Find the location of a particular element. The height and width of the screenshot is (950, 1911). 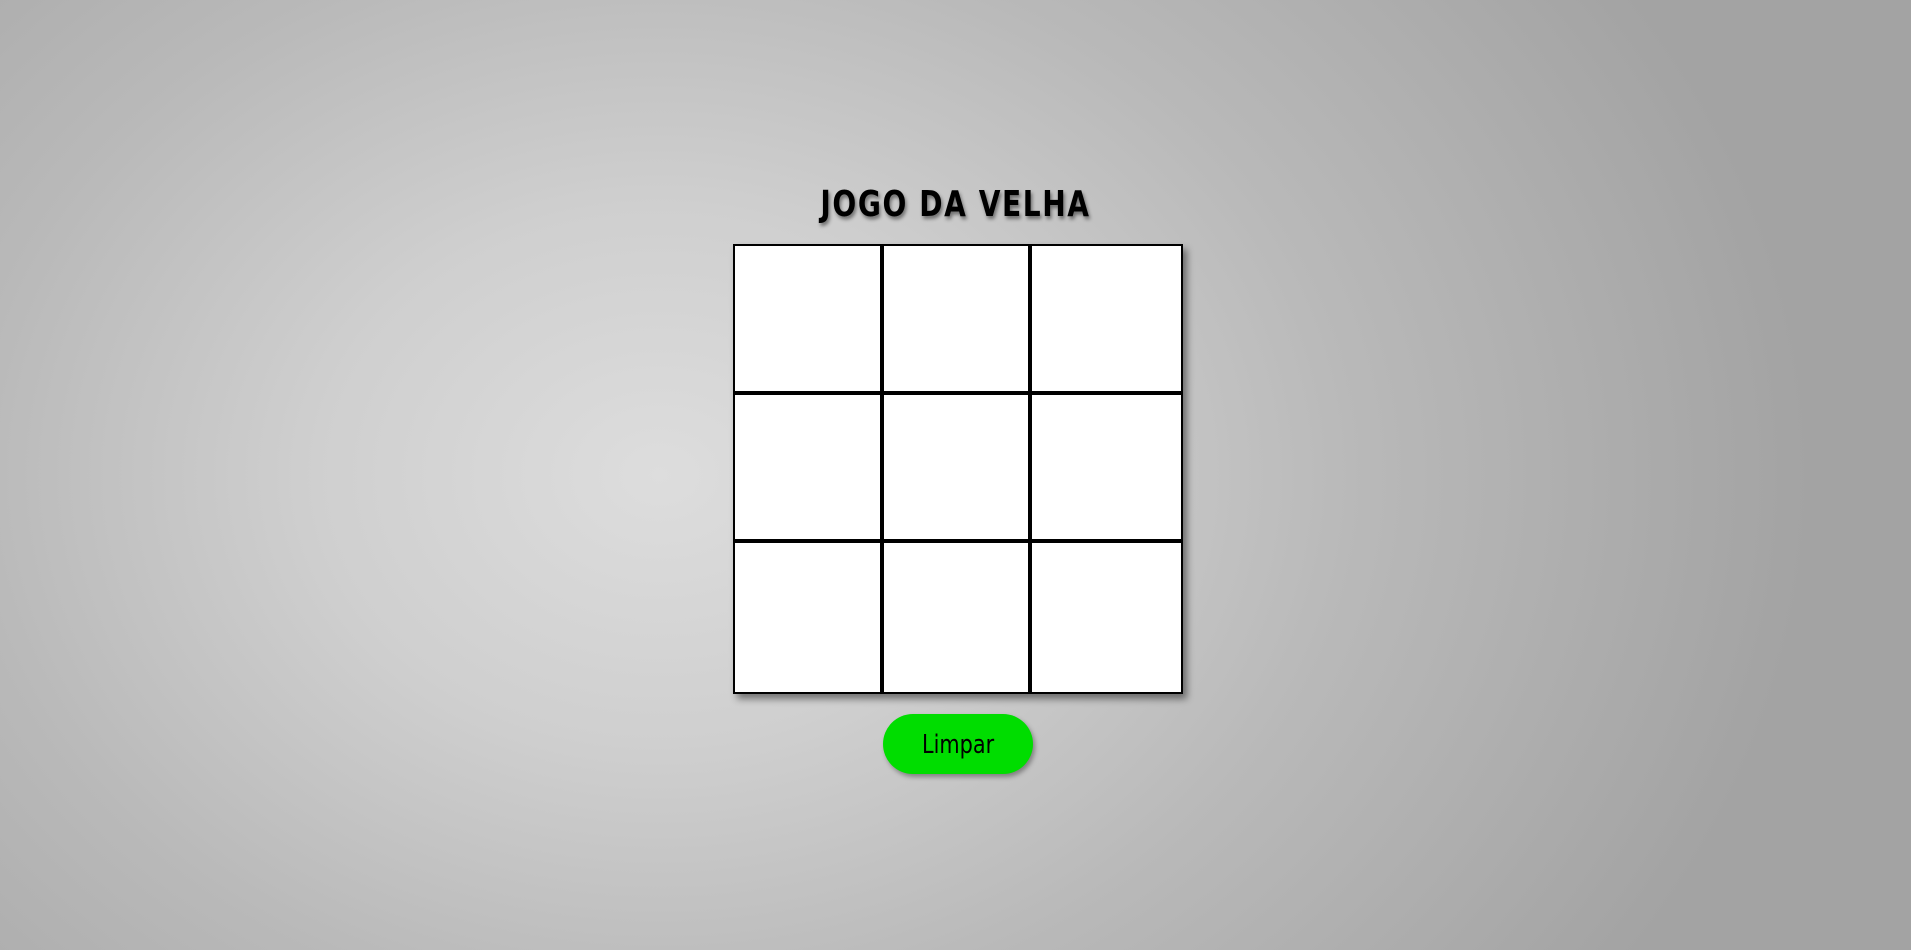

tic-tac-toe-board is located at coordinates (958, 469).